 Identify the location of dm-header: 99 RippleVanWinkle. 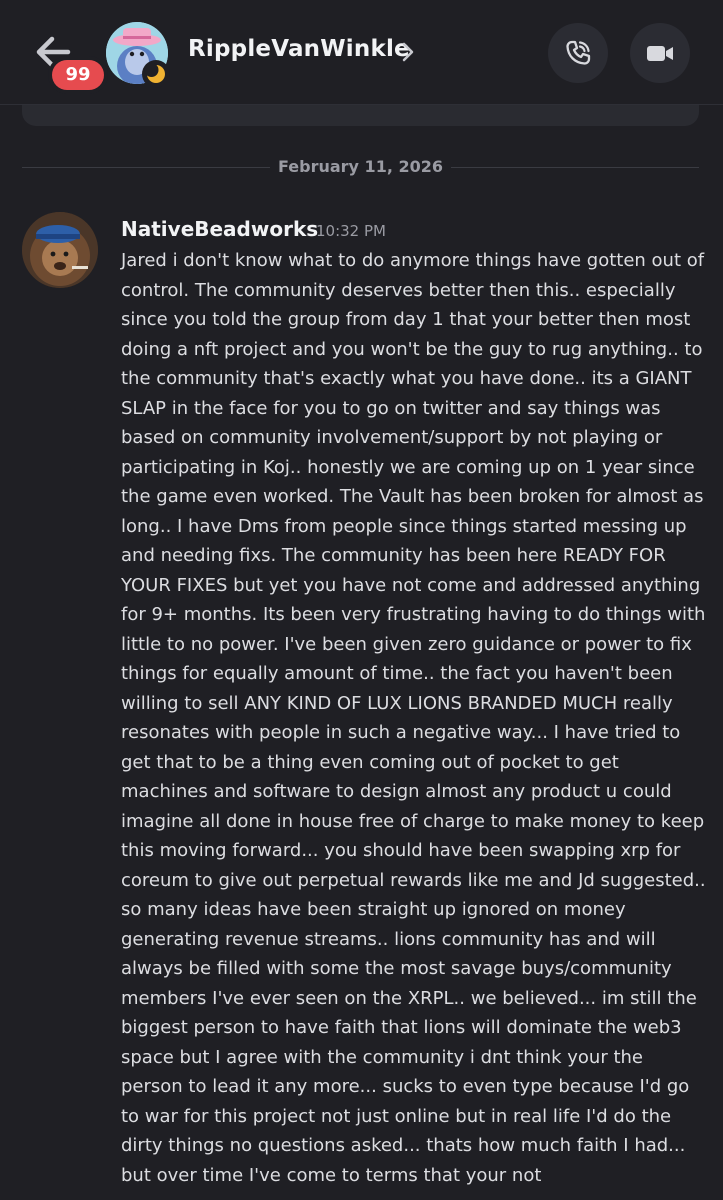
(361, 52).